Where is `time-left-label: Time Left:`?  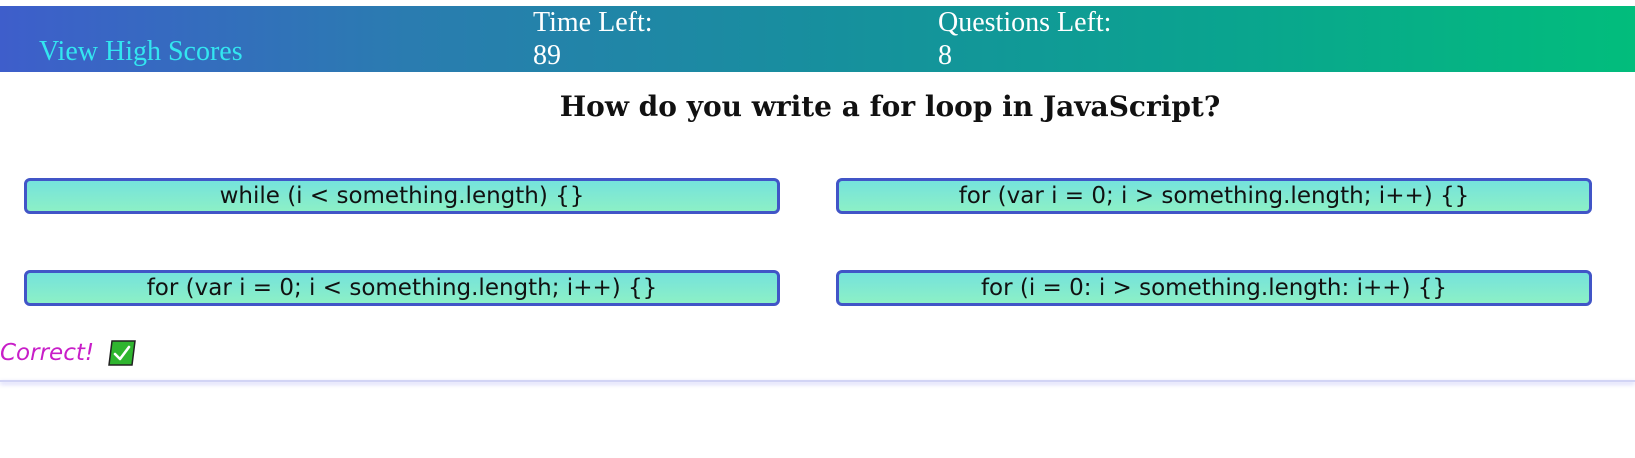
time-left-label: Time Left: is located at coordinates (593, 22).